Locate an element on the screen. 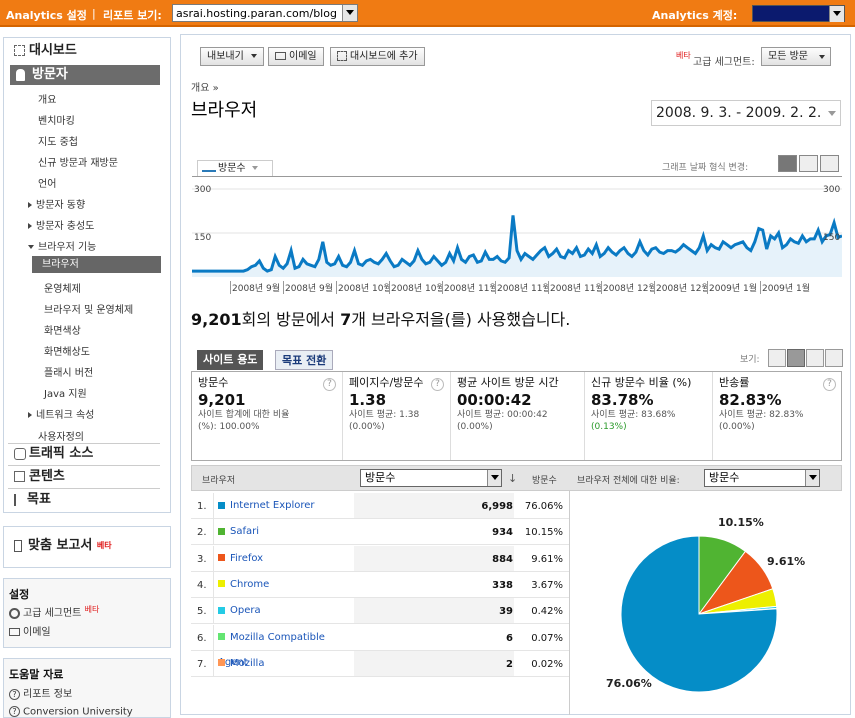 The width and height of the screenshot is (855, 718). about-report-link: ? 리포트 정보 is located at coordinates (40, 692).